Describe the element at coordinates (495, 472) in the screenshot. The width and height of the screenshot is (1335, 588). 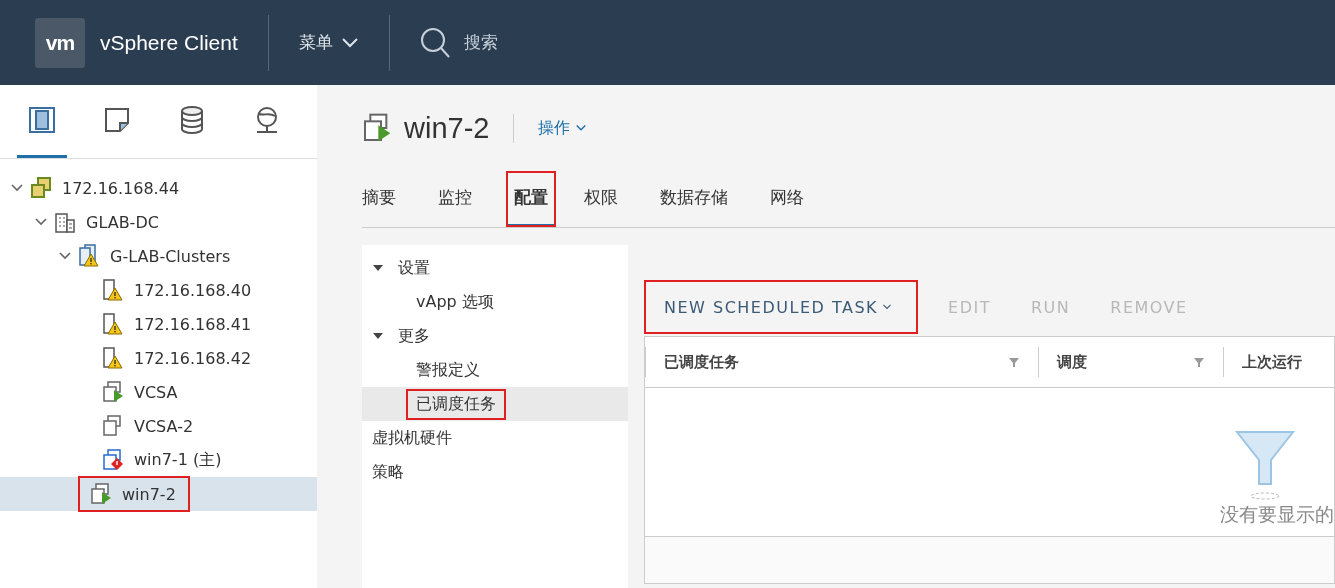
I see `config-nav-item: 策略` at that location.